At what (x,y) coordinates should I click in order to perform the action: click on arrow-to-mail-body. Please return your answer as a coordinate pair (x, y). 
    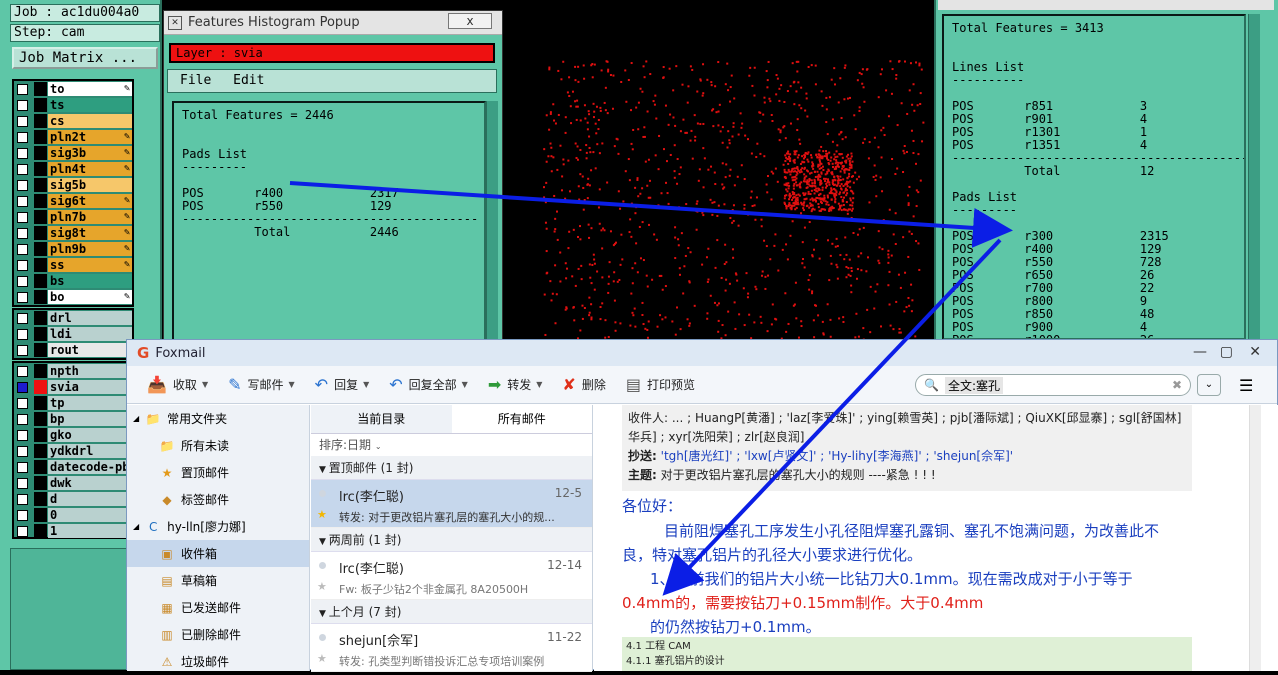
    Looking at the image, I should click on (834, 415).